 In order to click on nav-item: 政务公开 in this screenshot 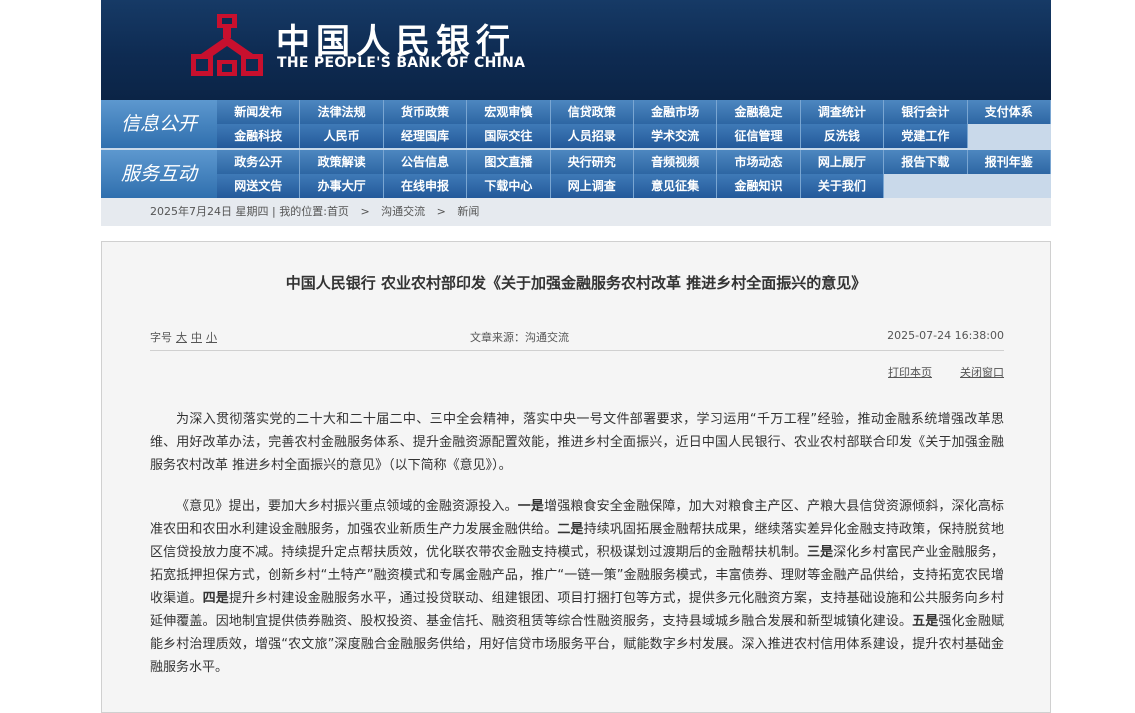, I will do `click(259, 162)`.